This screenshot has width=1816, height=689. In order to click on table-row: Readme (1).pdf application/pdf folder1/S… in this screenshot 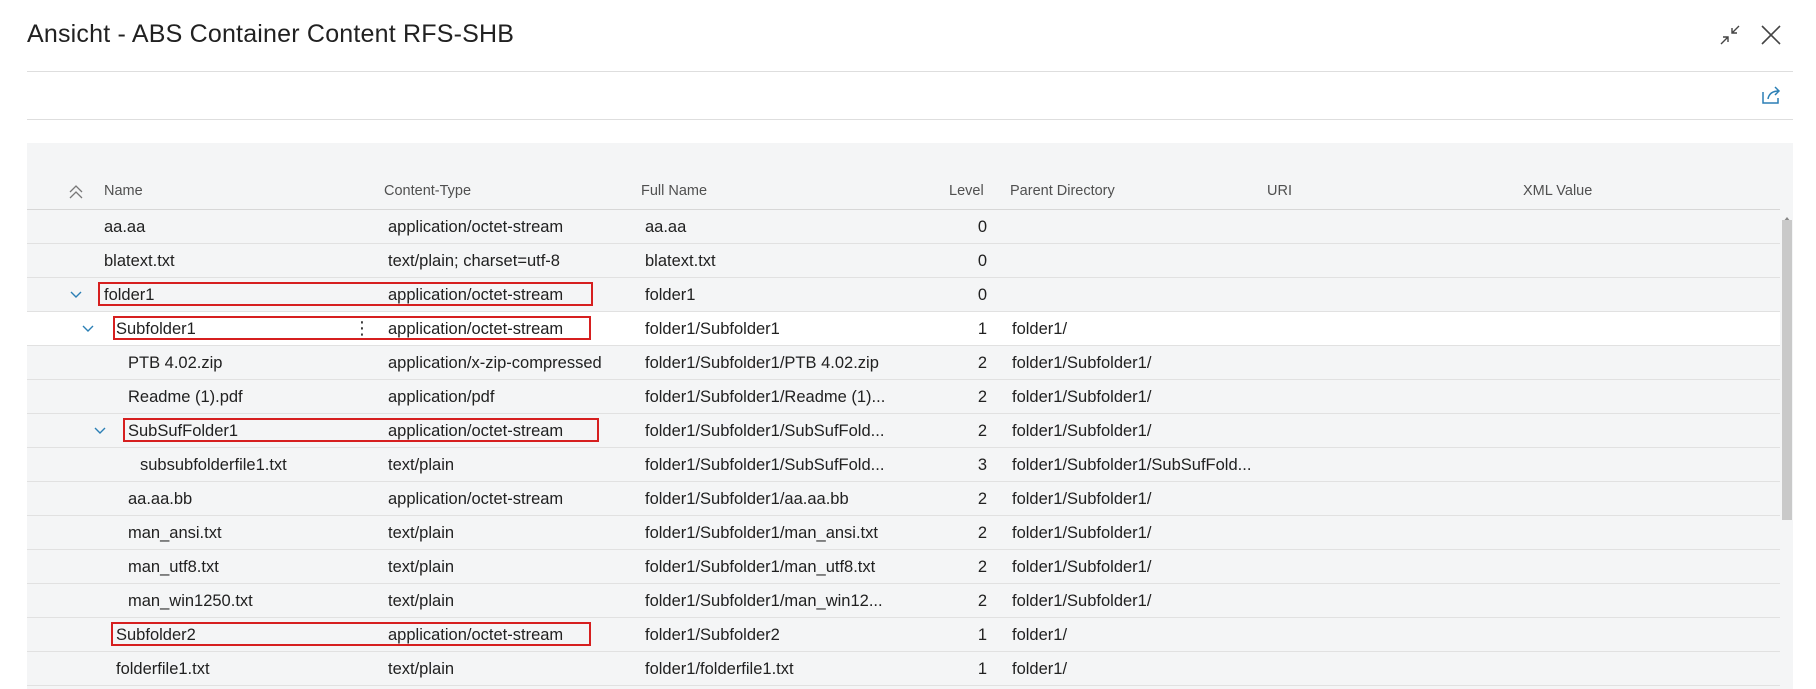, I will do `click(903, 397)`.